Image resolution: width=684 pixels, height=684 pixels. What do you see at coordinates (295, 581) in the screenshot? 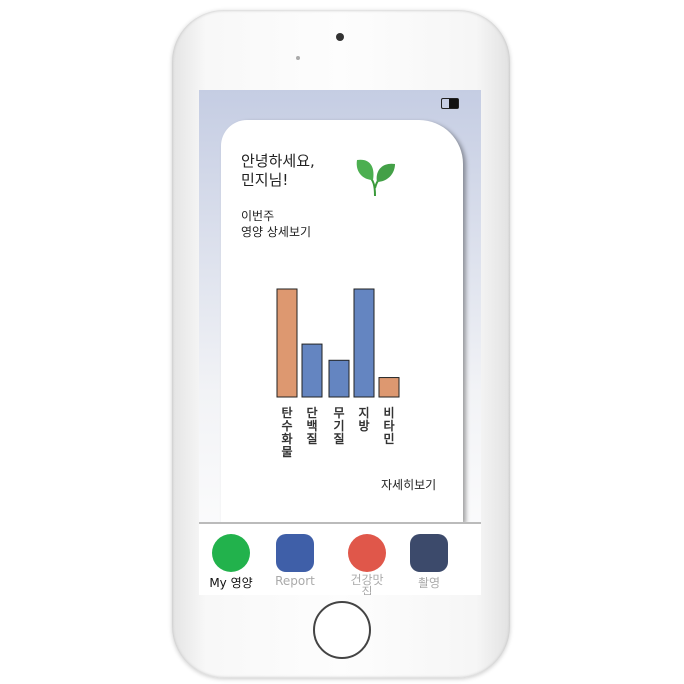
I see `nav-label: Report` at bounding box center [295, 581].